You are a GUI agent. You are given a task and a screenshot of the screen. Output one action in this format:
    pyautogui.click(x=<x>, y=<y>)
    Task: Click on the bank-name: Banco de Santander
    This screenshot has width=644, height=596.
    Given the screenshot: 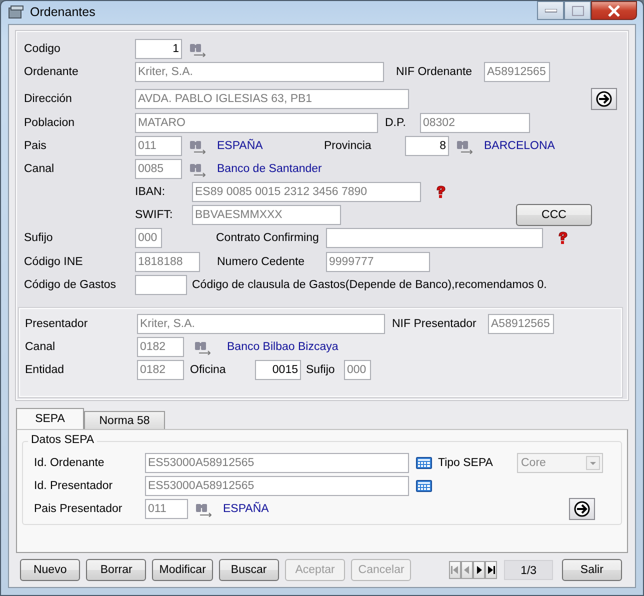 What is the action you would take?
    pyautogui.click(x=269, y=168)
    